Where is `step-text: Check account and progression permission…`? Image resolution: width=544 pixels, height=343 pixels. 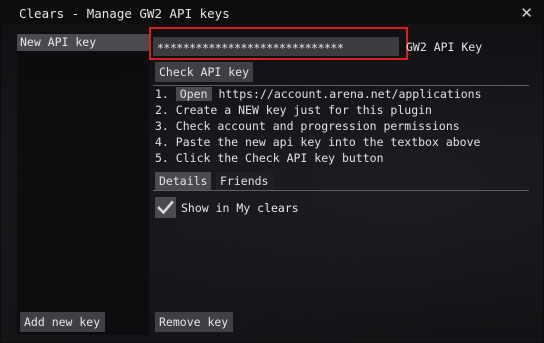
step-text: Check account and progression permission… is located at coordinates (317, 126).